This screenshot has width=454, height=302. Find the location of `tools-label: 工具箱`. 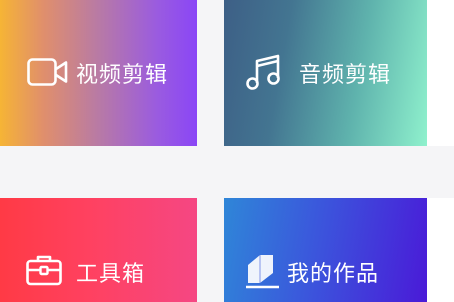

tools-label: 工具箱 is located at coordinates (111, 274).